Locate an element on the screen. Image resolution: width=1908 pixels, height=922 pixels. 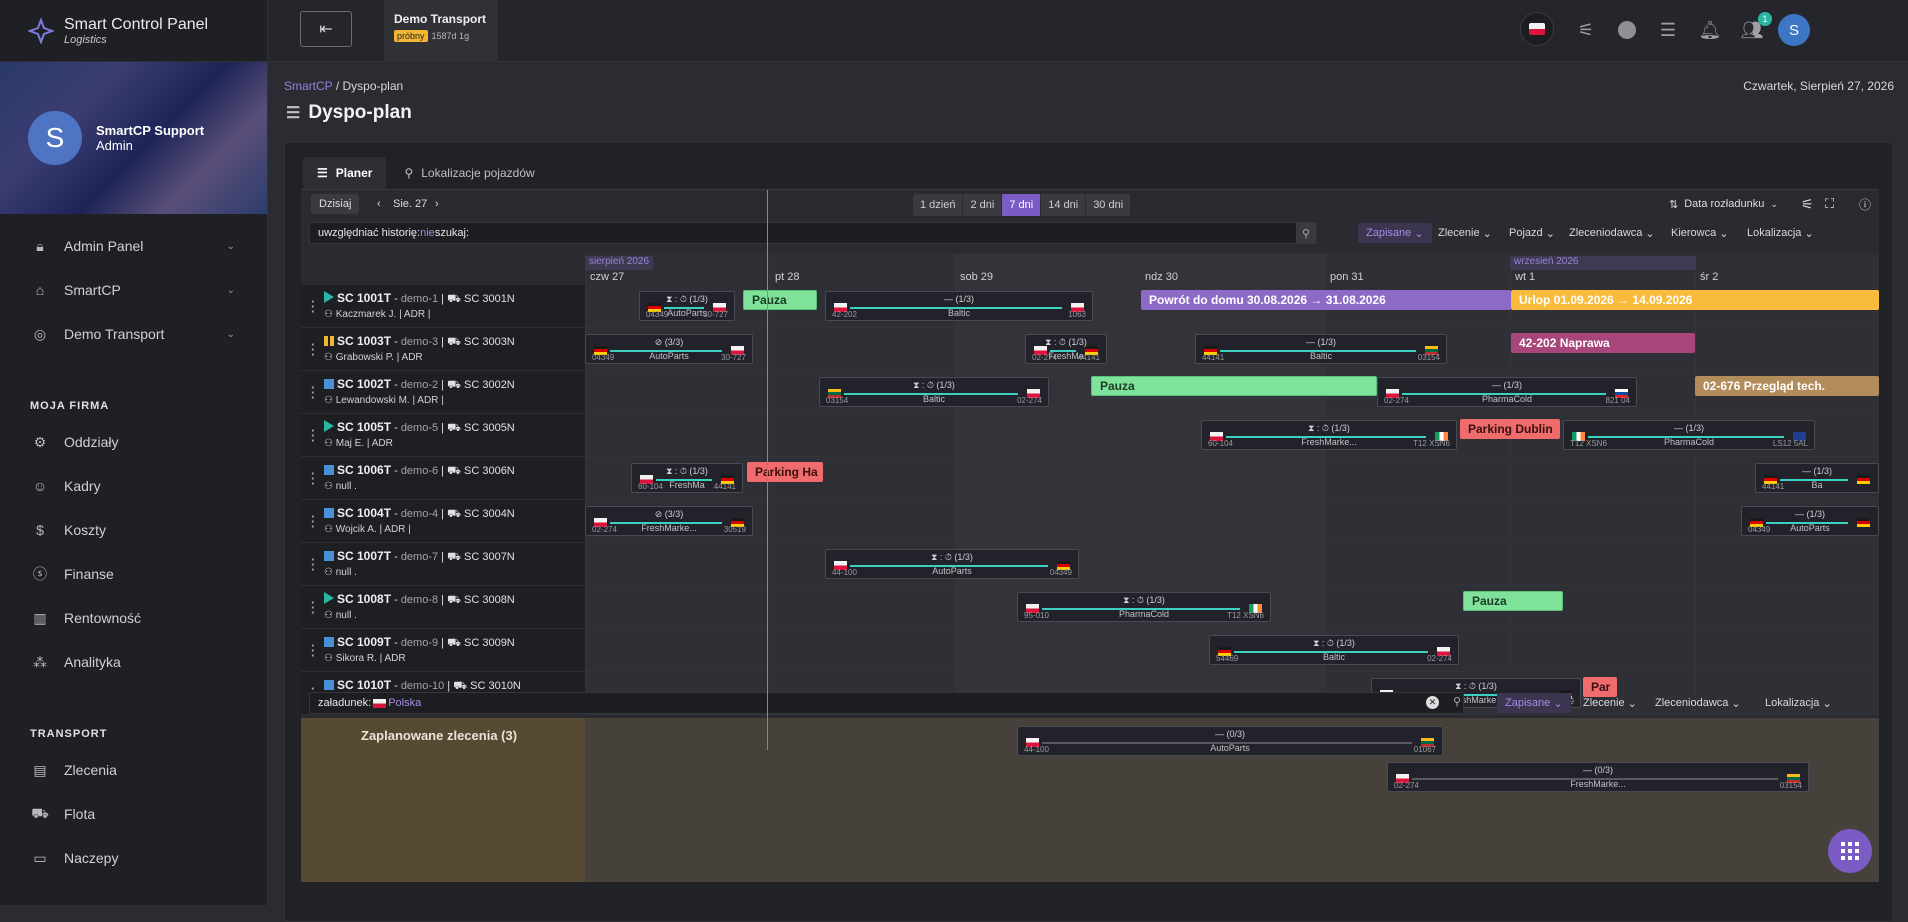
order-bar: — (1/3)Ba44141 is located at coordinates (1817, 478).